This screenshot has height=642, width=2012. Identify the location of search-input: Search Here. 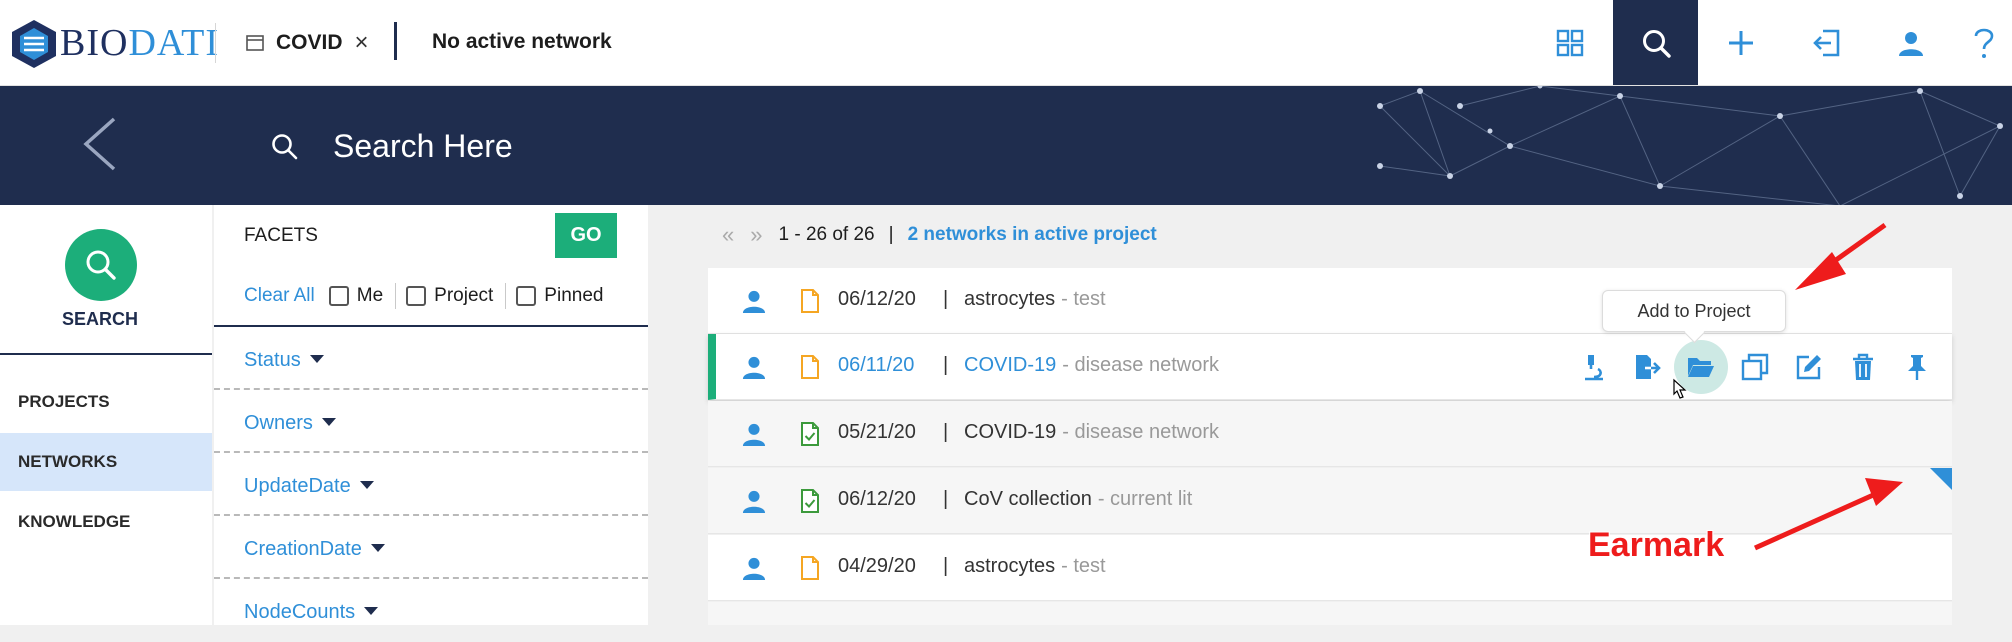
(423, 146).